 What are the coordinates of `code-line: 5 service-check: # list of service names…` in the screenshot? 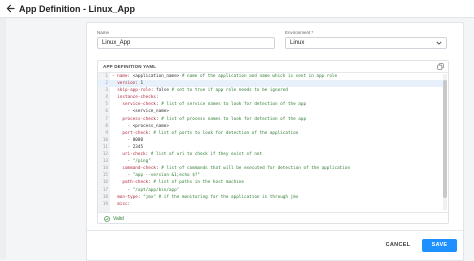 It's located at (271, 104).